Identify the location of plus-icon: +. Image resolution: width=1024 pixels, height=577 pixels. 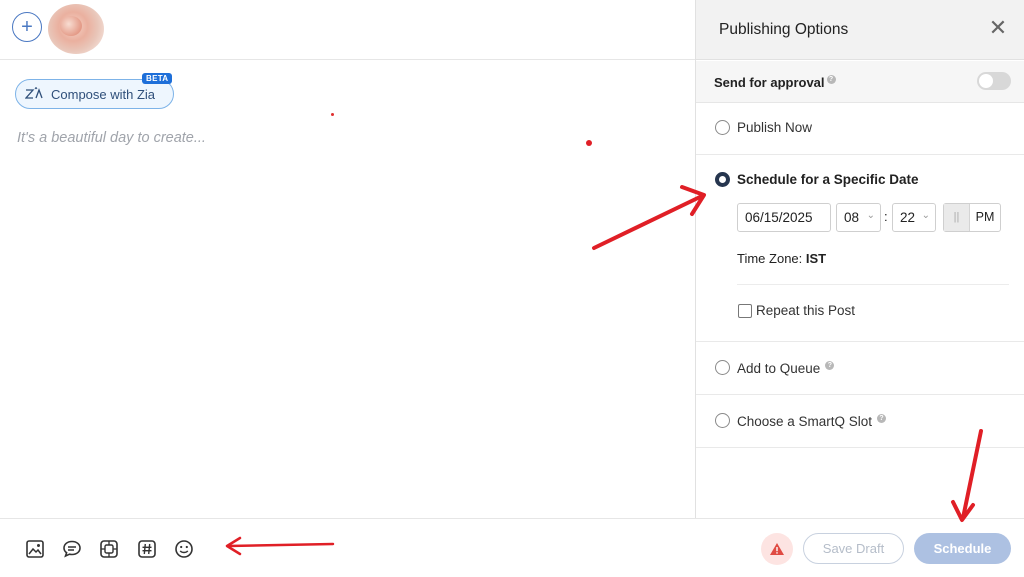
(27, 27).